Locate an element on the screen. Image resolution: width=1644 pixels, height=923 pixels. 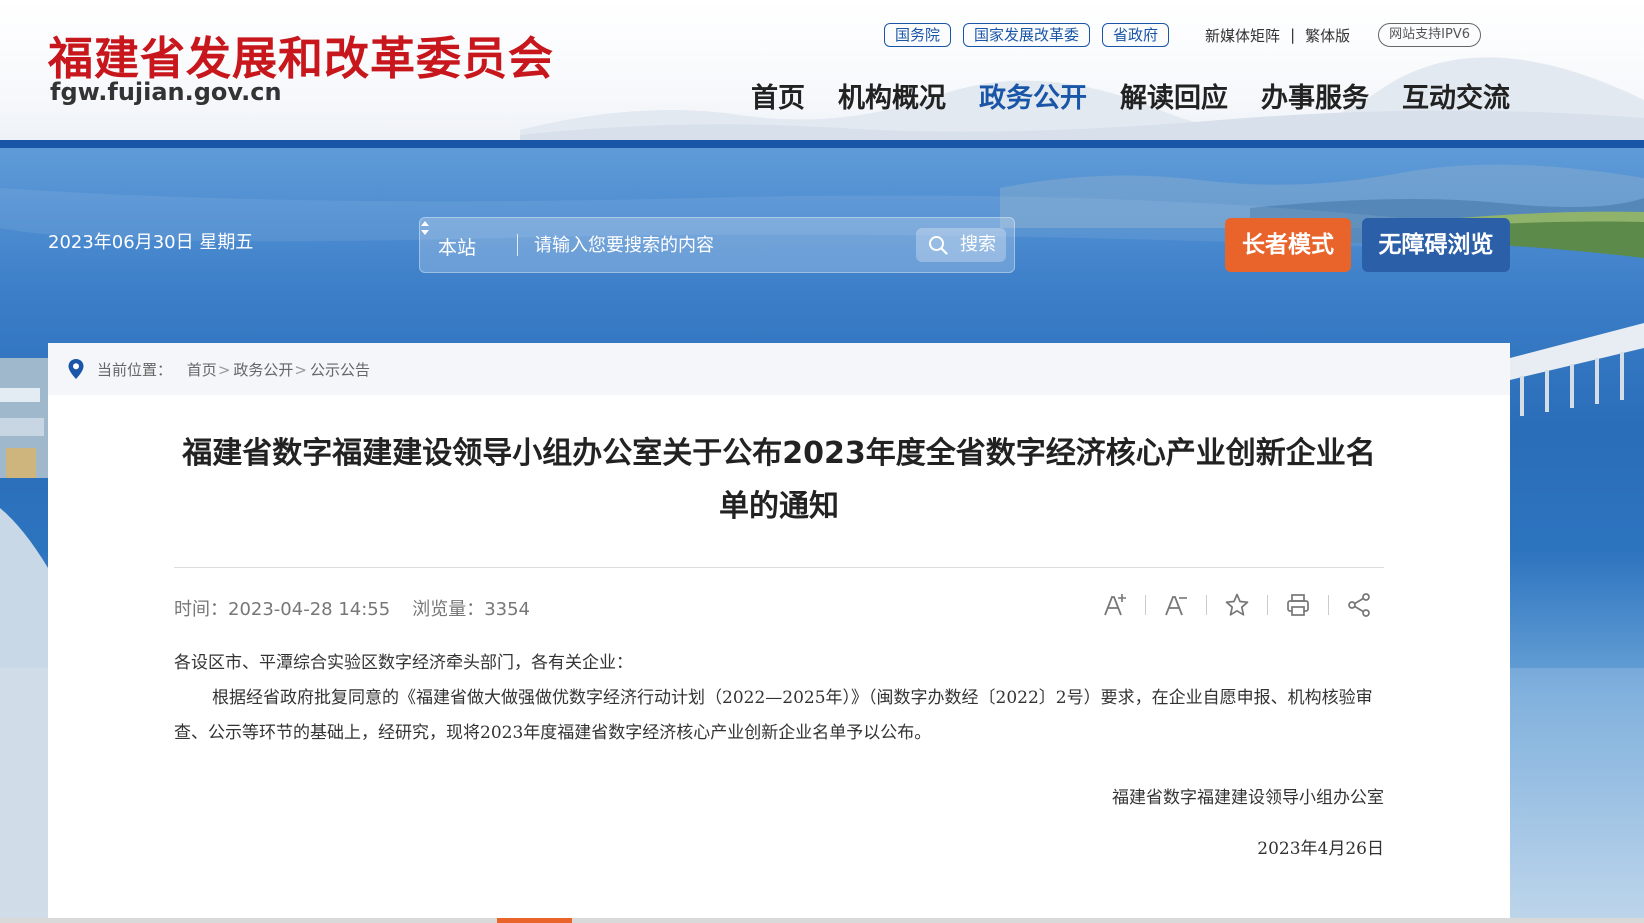
print-icon is located at coordinates (1298, 605).